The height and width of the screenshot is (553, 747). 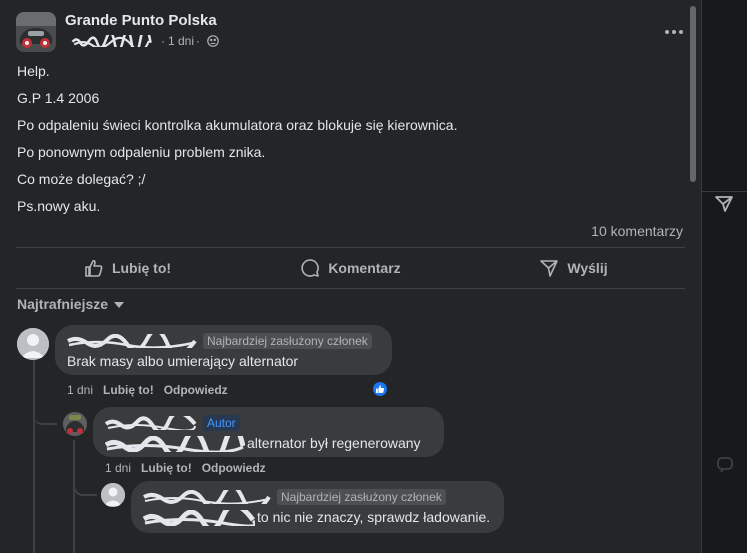 I want to click on comment-text: Brak masy albo umierający alternator, so click(x=183, y=361).